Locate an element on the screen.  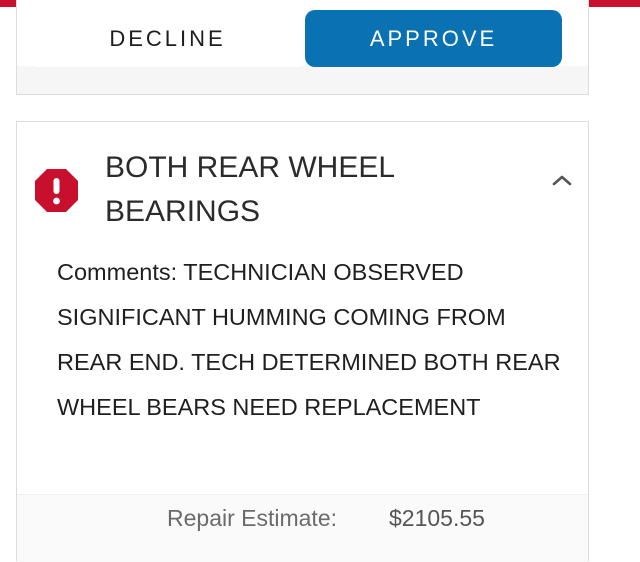
service-title-line-2: BEARINGS is located at coordinates (183, 211).